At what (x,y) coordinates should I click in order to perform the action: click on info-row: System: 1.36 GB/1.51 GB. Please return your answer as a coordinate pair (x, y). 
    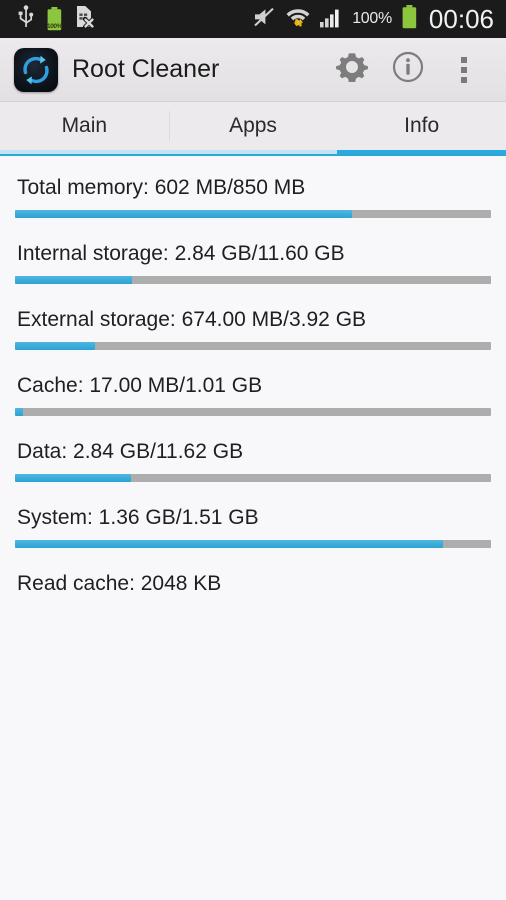
    Looking at the image, I should click on (253, 524).